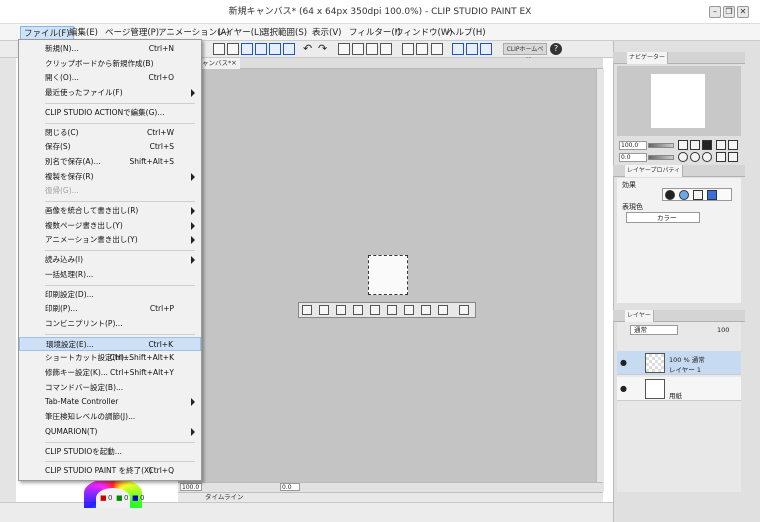 This screenshot has height=522, width=760. Describe the element at coordinates (326, 33) in the screenshot. I see `menu-view: 表示(V)` at that location.